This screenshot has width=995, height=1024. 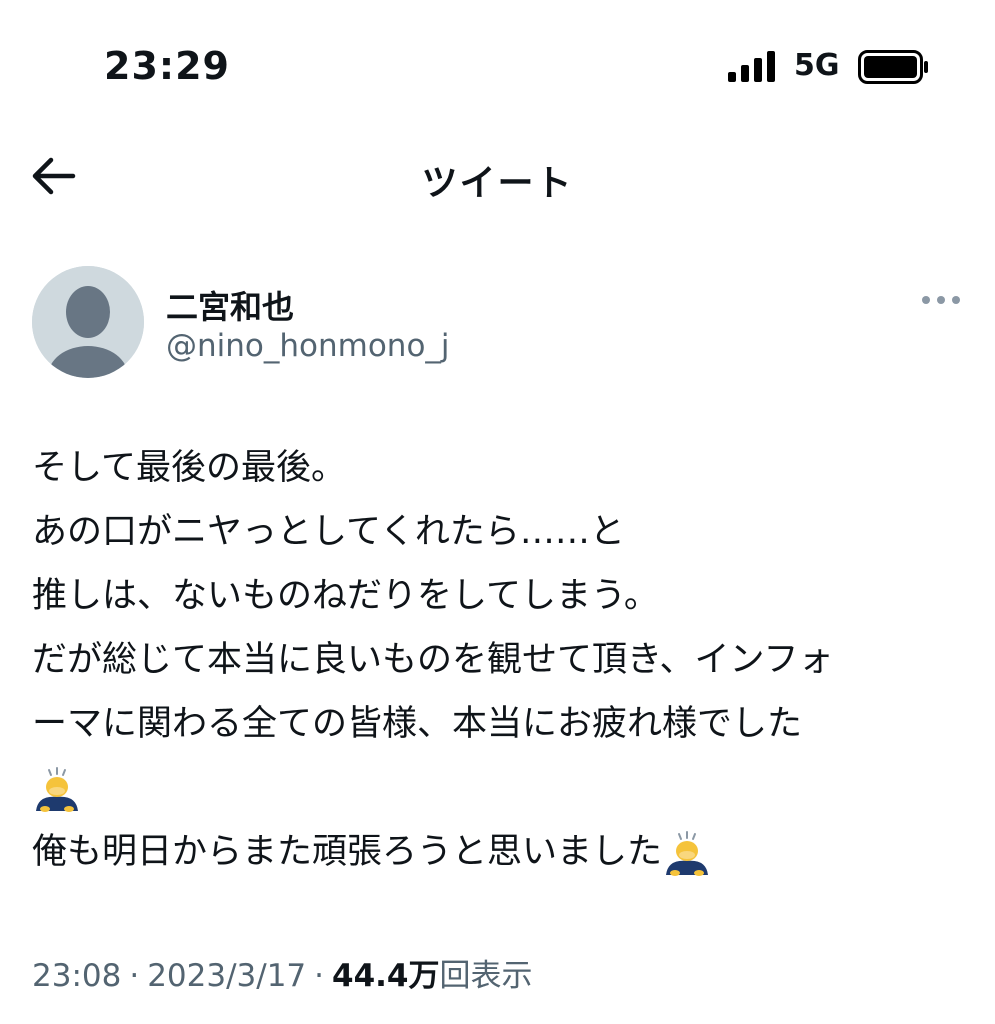 I want to click on back-button, so click(x=53, y=178).